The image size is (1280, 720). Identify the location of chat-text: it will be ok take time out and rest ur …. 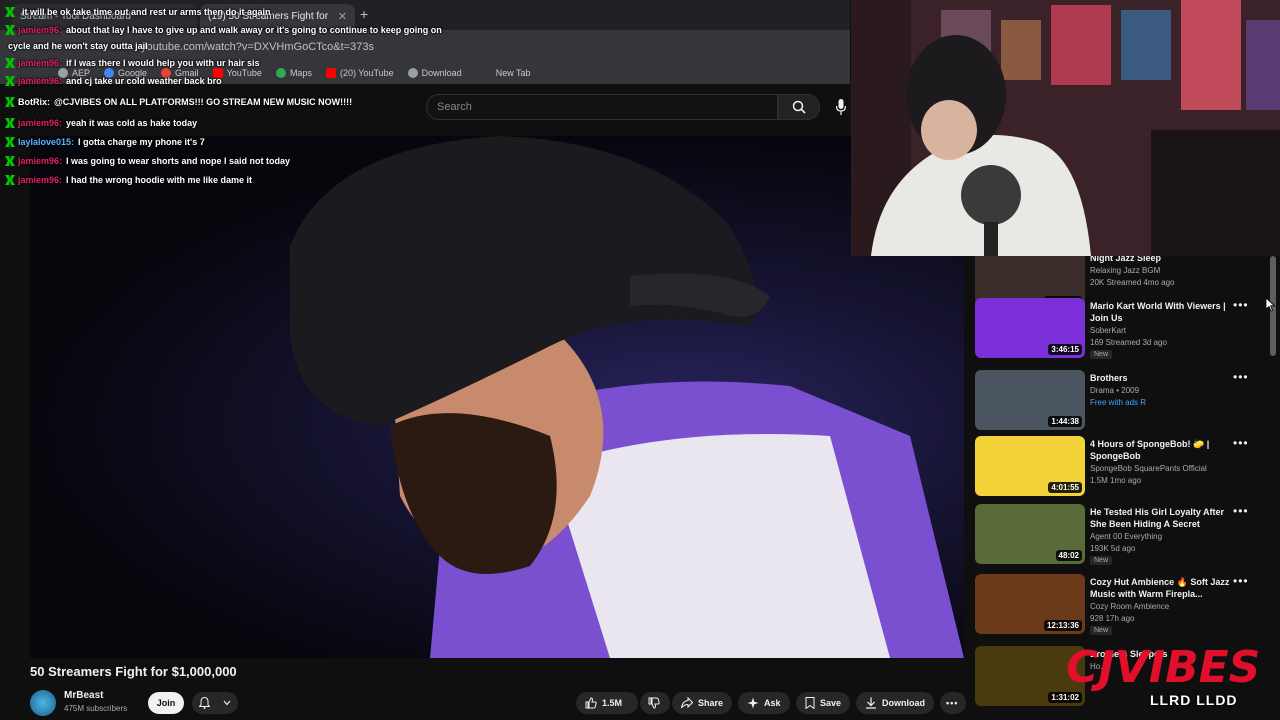
(146, 12).